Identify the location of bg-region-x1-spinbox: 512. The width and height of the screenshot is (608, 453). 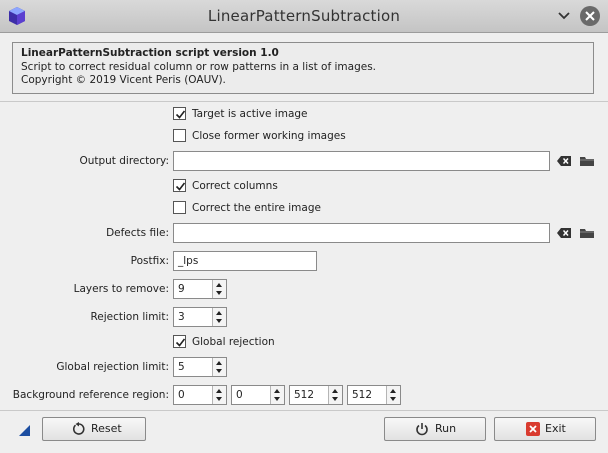
(316, 395).